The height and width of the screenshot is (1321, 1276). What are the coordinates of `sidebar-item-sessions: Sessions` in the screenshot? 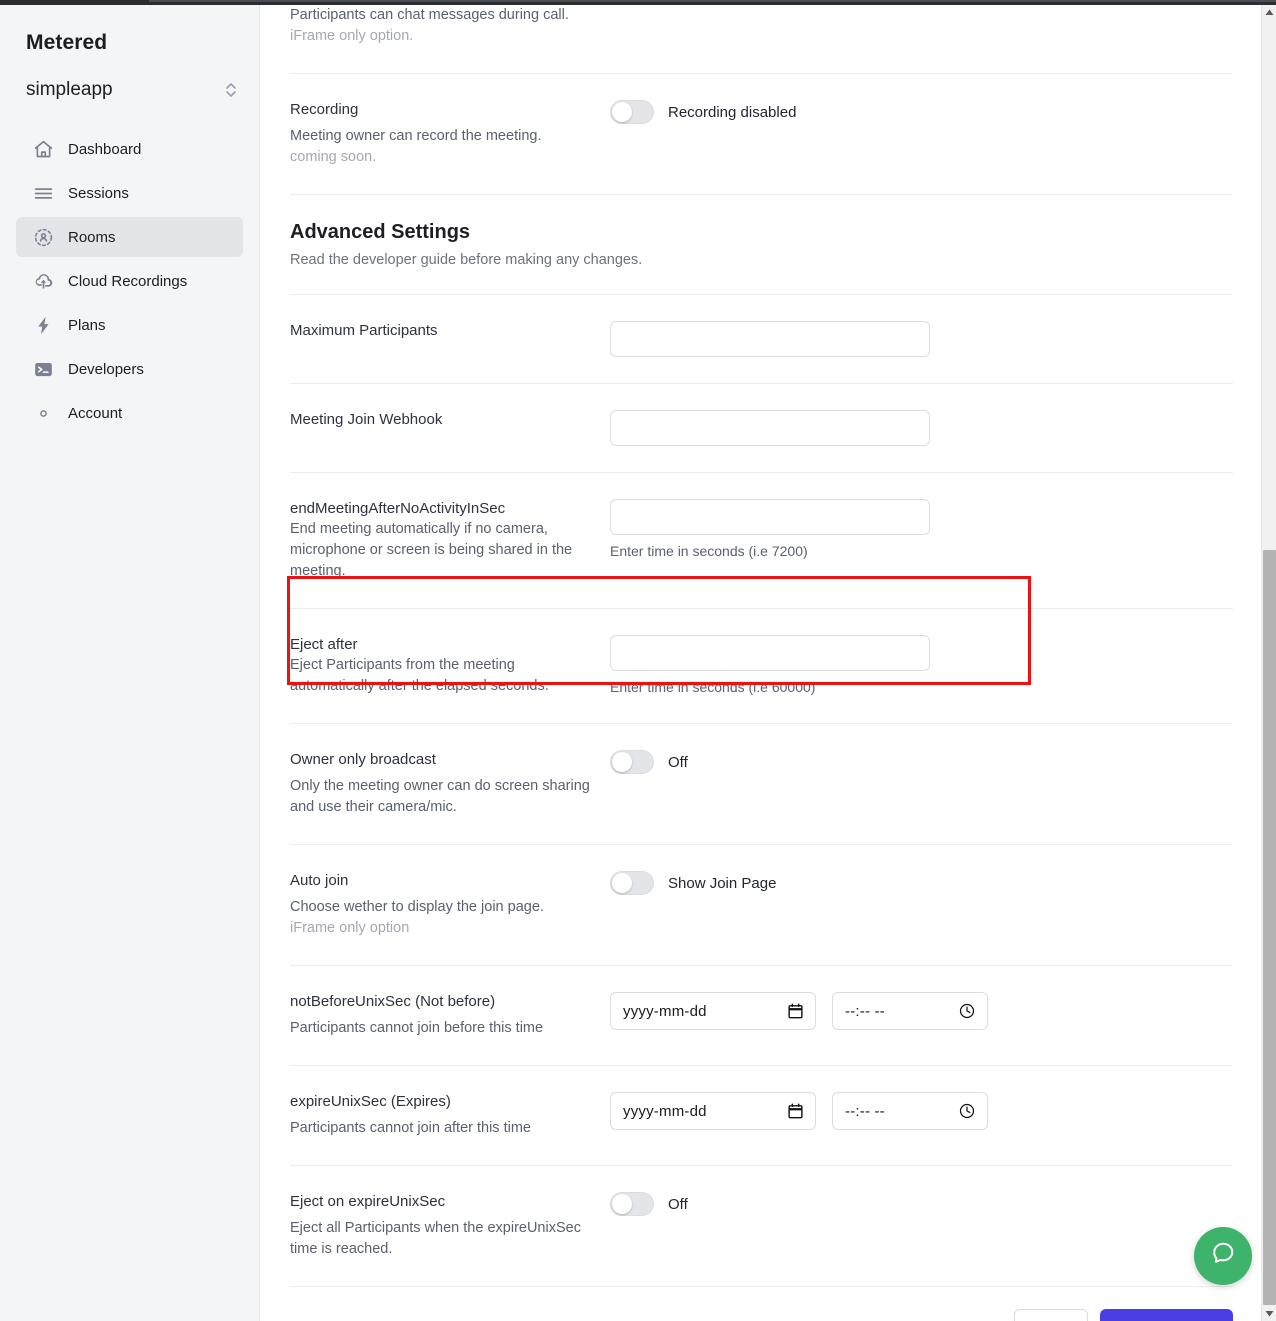 It's located at (129, 193).